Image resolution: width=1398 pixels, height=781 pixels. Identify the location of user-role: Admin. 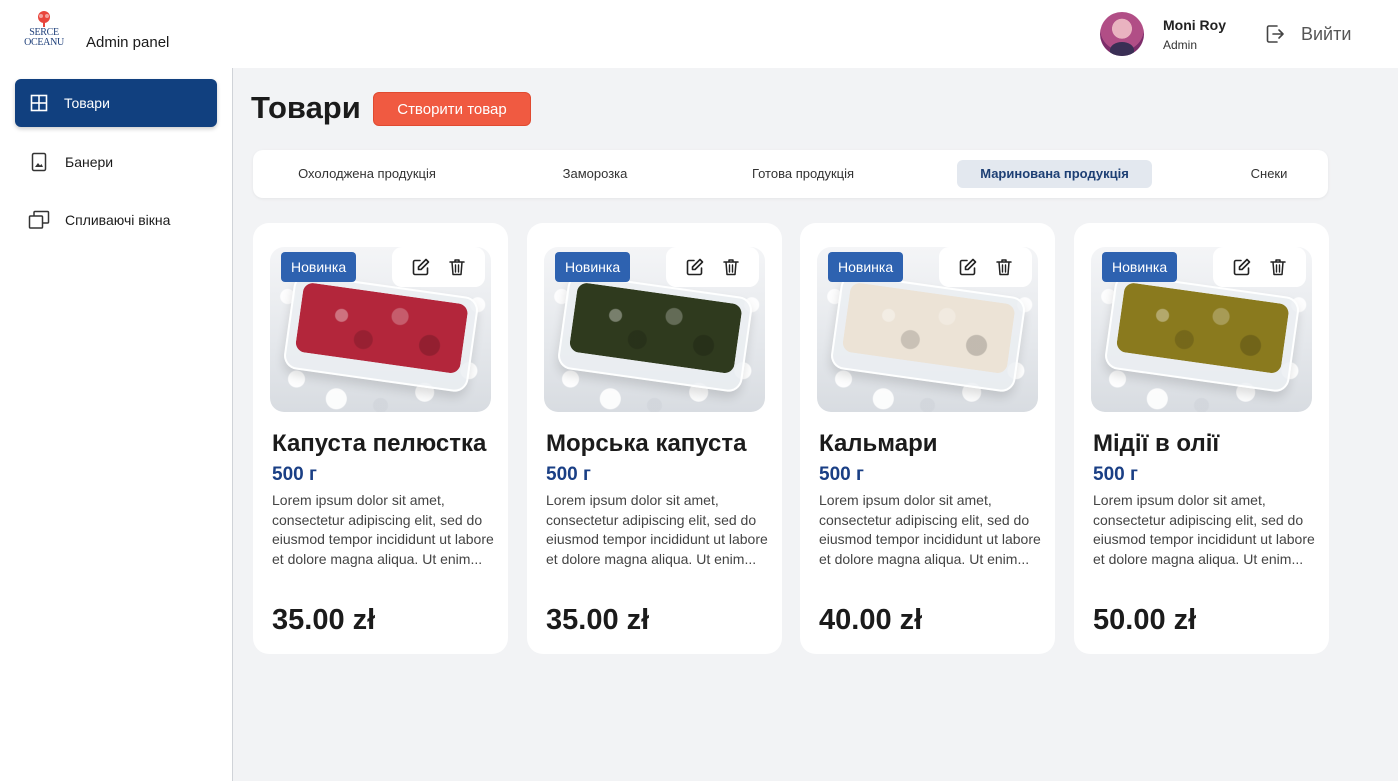
(1180, 45).